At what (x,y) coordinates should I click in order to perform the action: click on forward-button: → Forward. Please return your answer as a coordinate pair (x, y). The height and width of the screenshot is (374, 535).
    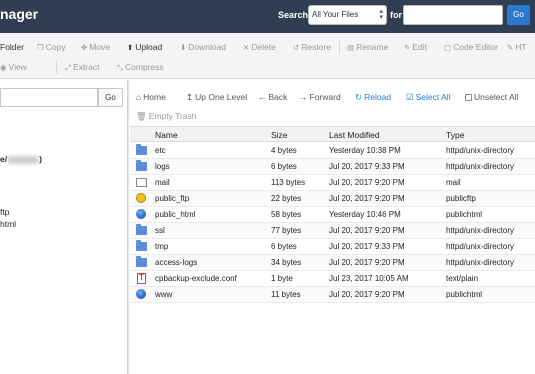
    Looking at the image, I should click on (320, 97).